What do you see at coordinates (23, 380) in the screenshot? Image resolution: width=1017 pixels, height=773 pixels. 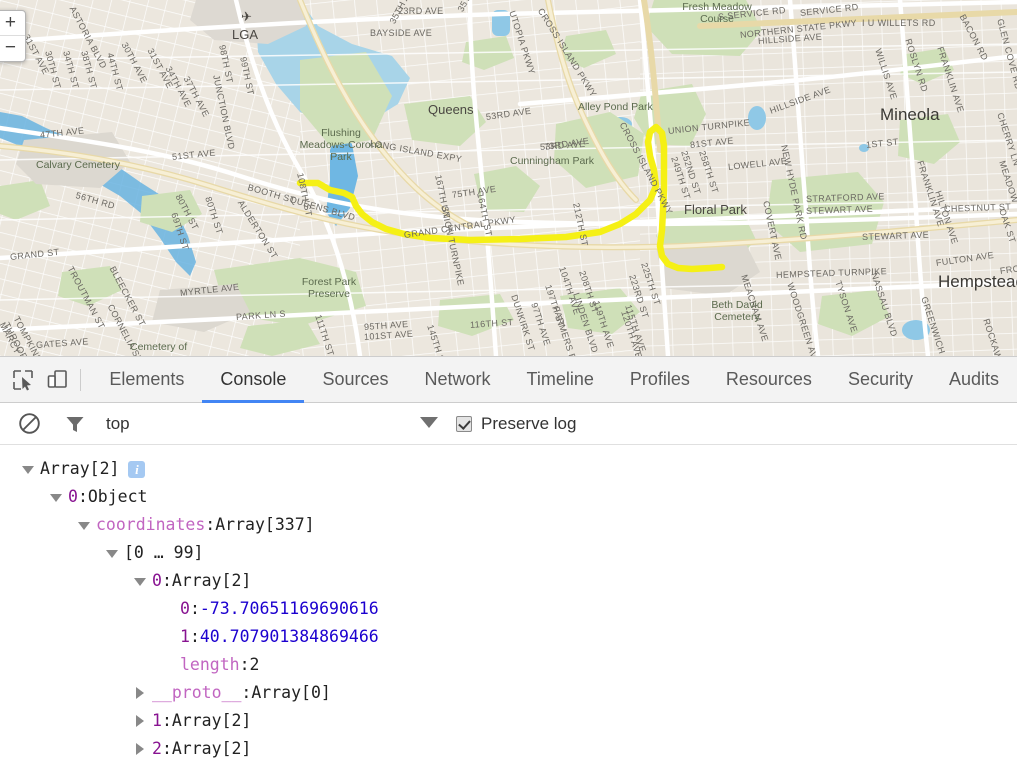 I see `inspect-element-icon` at bounding box center [23, 380].